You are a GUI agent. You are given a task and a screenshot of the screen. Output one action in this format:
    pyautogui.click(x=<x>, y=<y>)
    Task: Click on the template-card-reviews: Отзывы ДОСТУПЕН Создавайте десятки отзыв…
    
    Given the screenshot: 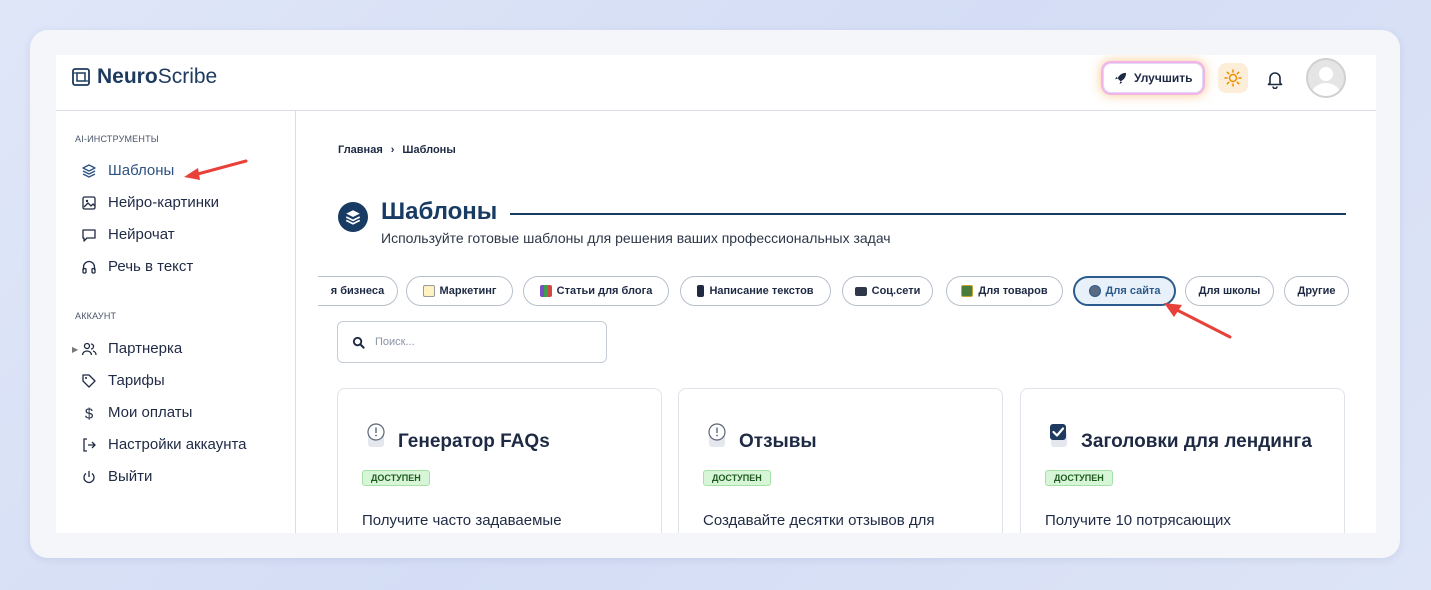 What is the action you would take?
    pyautogui.click(x=840, y=460)
    